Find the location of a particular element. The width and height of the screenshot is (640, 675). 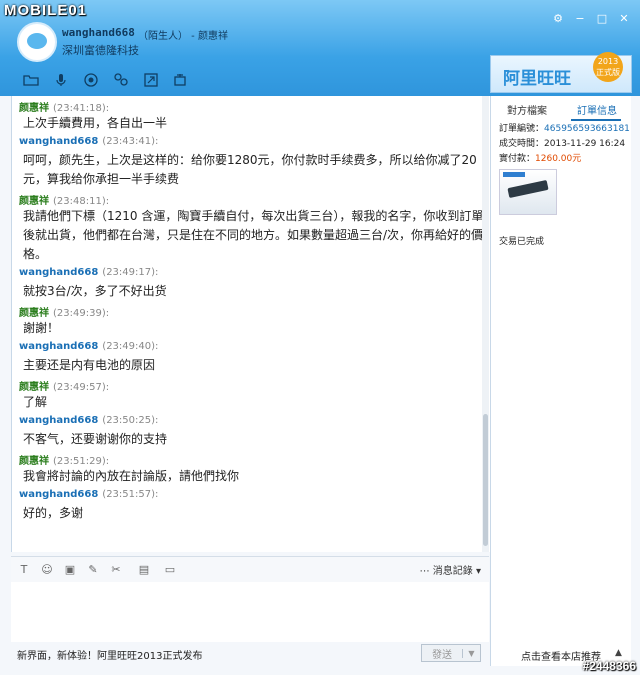

message-input is located at coordinates (250, 612).